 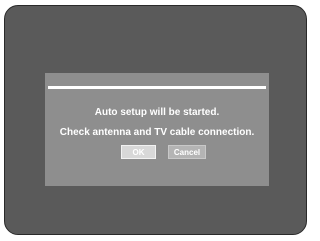 What do you see at coordinates (138, 152) in the screenshot?
I see `ok-button: OK` at bounding box center [138, 152].